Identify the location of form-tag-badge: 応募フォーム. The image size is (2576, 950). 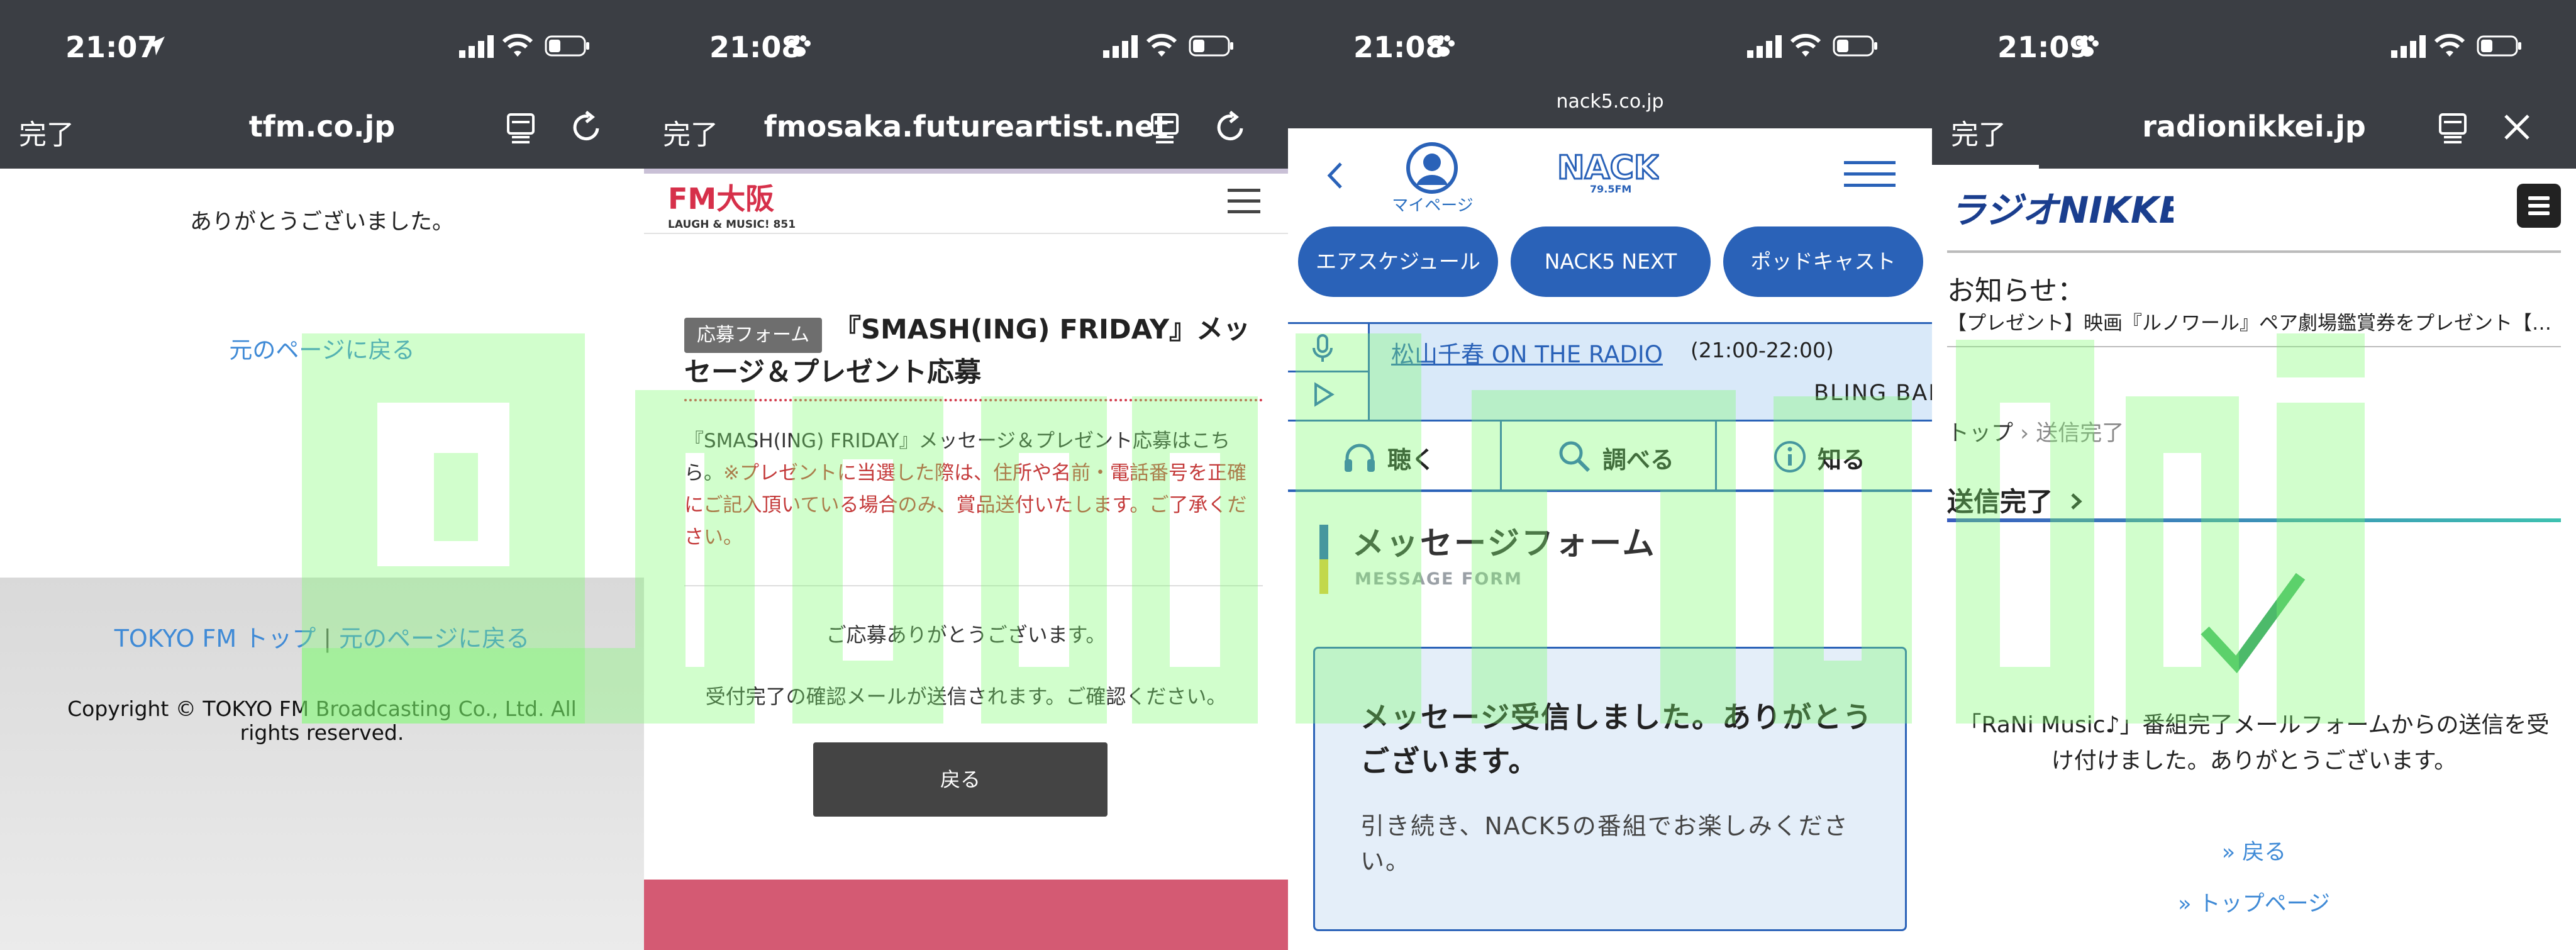
(753, 336).